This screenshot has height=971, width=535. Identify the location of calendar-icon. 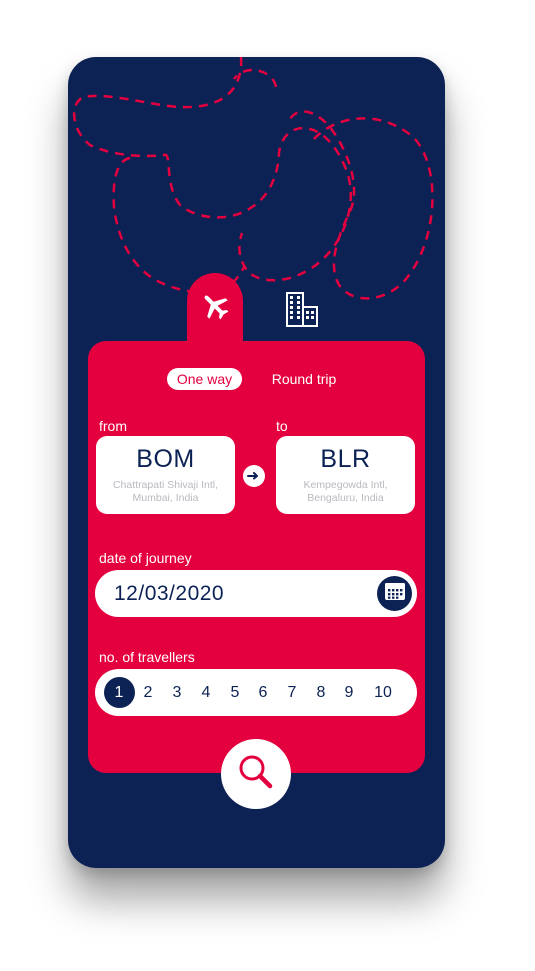
(395, 593).